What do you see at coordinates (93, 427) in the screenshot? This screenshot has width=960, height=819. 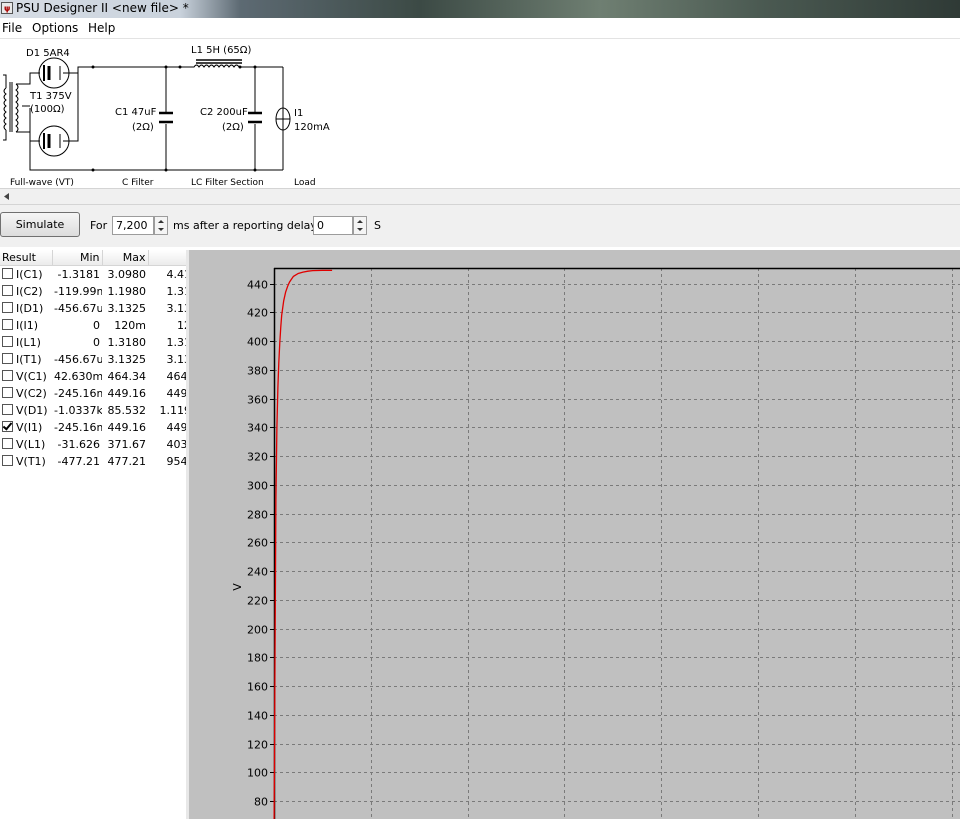 I see `result-row: V(I1) -245.16m 449.16 449.4` at bounding box center [93, 427].